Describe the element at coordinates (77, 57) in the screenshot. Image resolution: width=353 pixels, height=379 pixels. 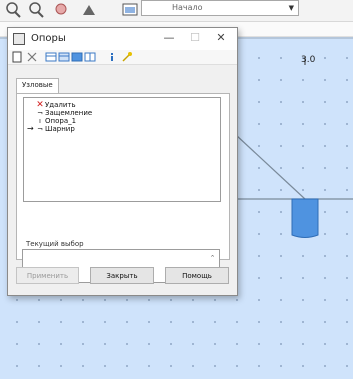
I see `view3-icon` at that location.